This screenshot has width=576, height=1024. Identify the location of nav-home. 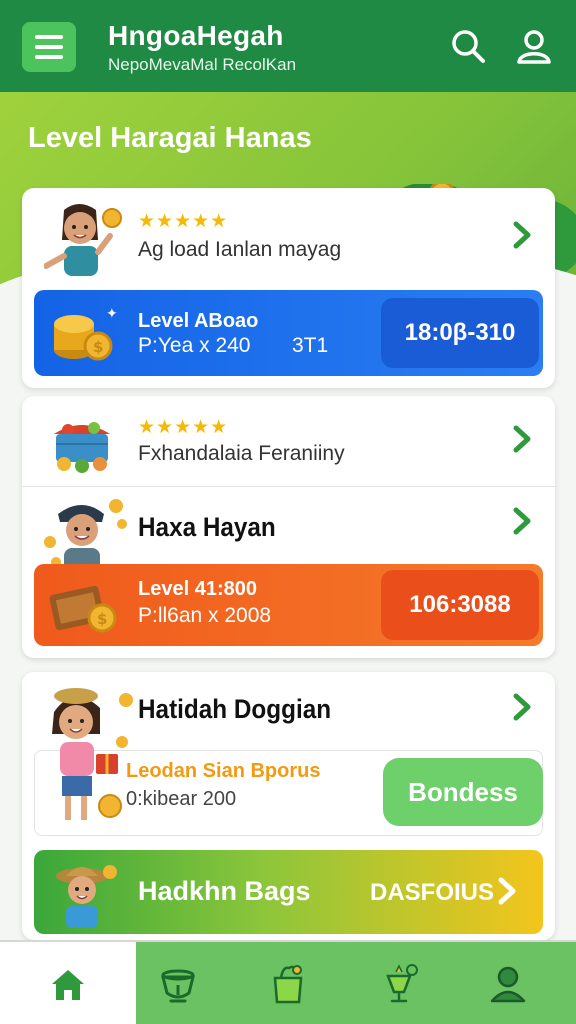
(68, 983).